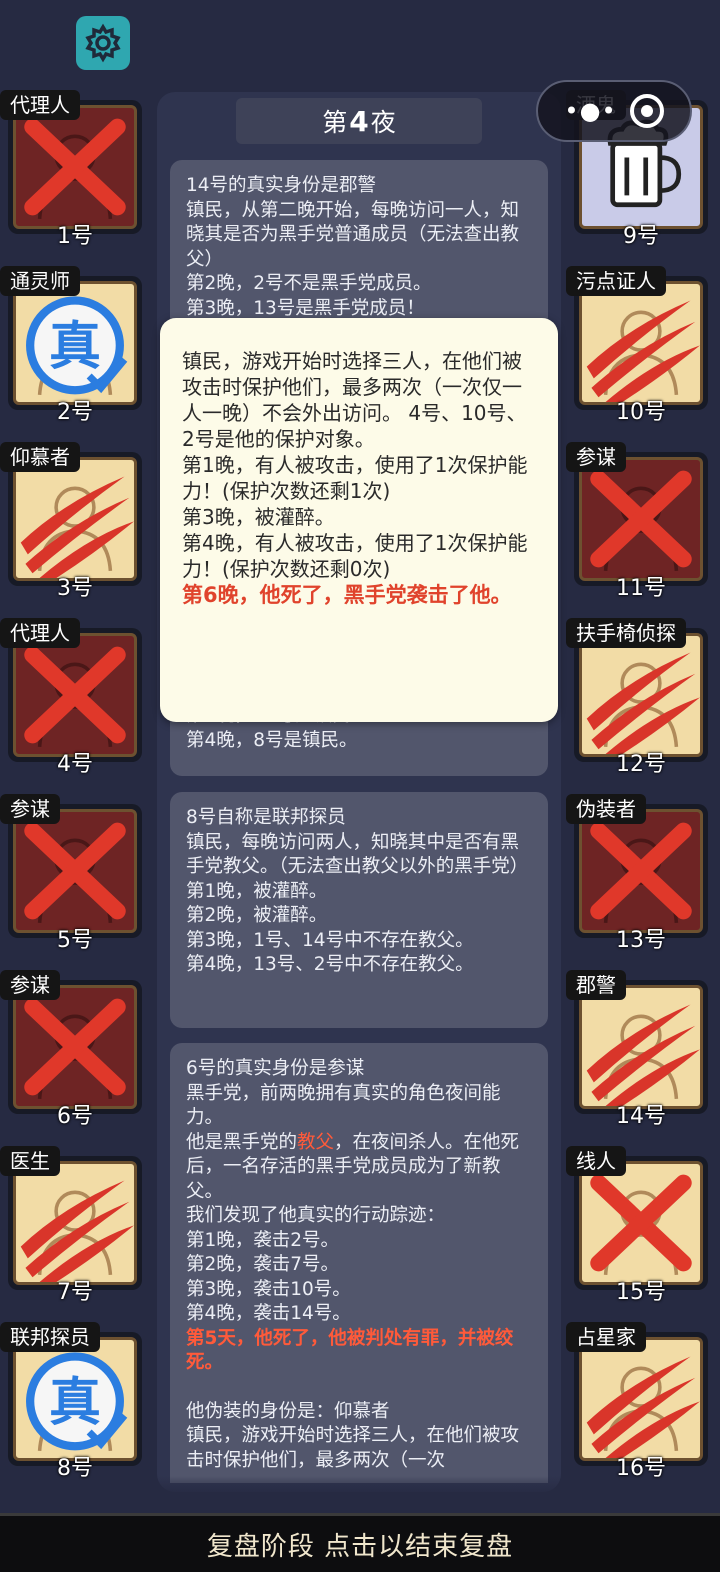  I want to click on player-card-1号: 代理人 1号, so click(71, 170).